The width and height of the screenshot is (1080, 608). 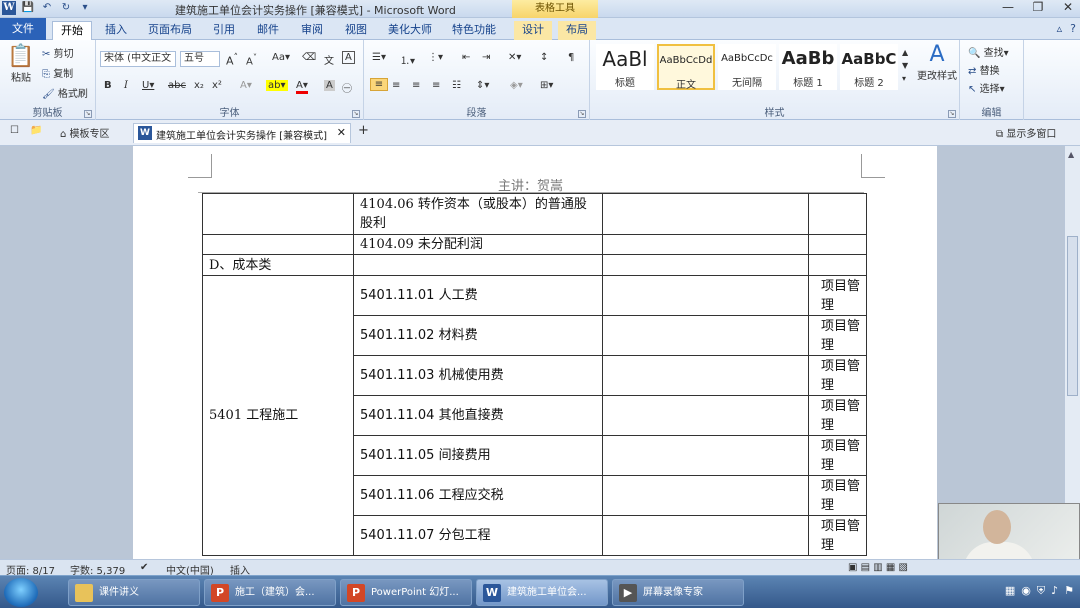 What do you see at coordinates (577, 30) in the screenshot?
I see `tab-layout: 布局` at bounding box center [577, 30].